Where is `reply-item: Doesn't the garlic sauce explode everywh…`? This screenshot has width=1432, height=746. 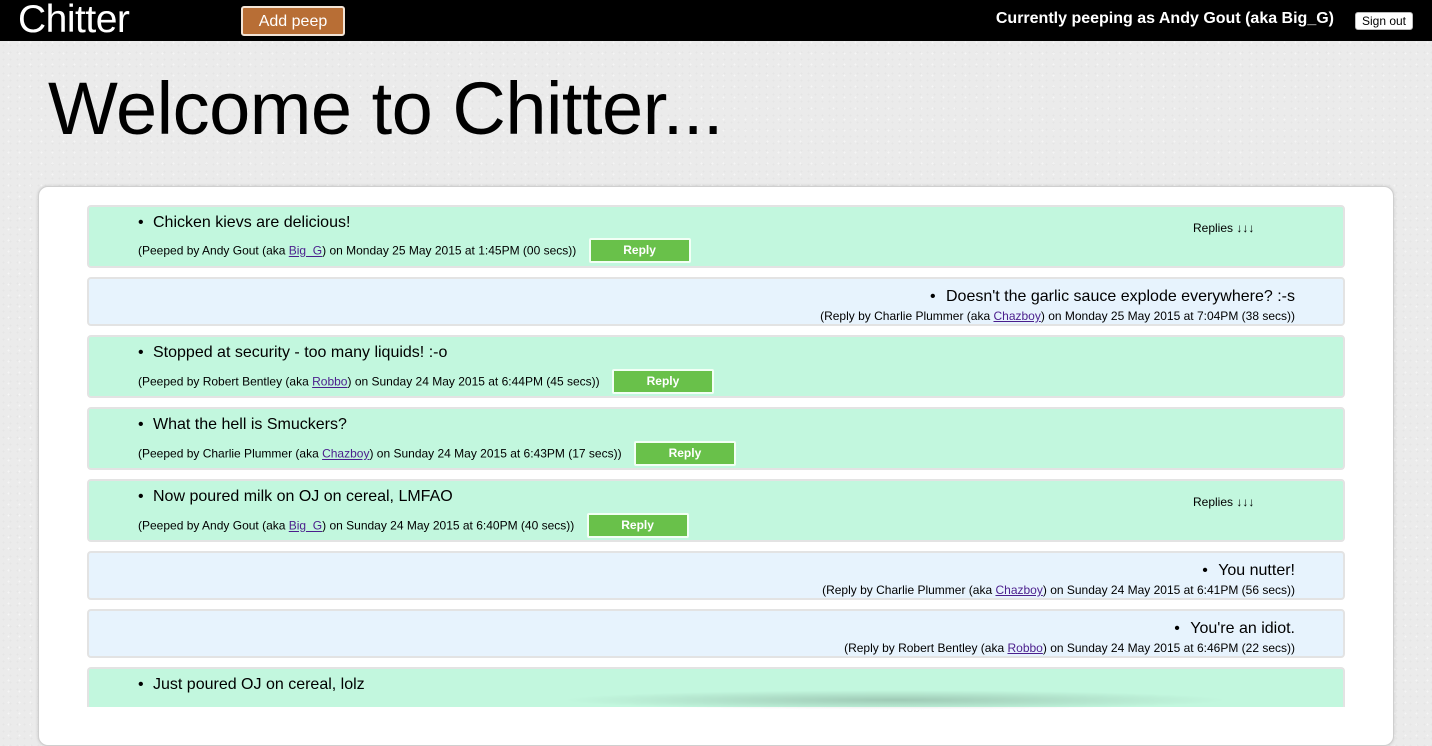 reply-item: Doesn't the garlic sauce explode everywh… is located at coordinates (716, 301).